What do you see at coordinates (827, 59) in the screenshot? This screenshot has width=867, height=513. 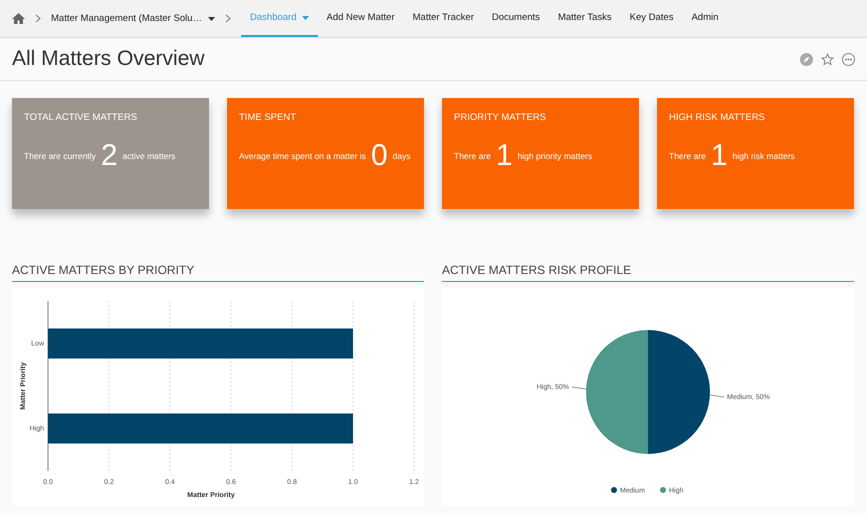 I see `star-icon` at bounding box center [827, 59].